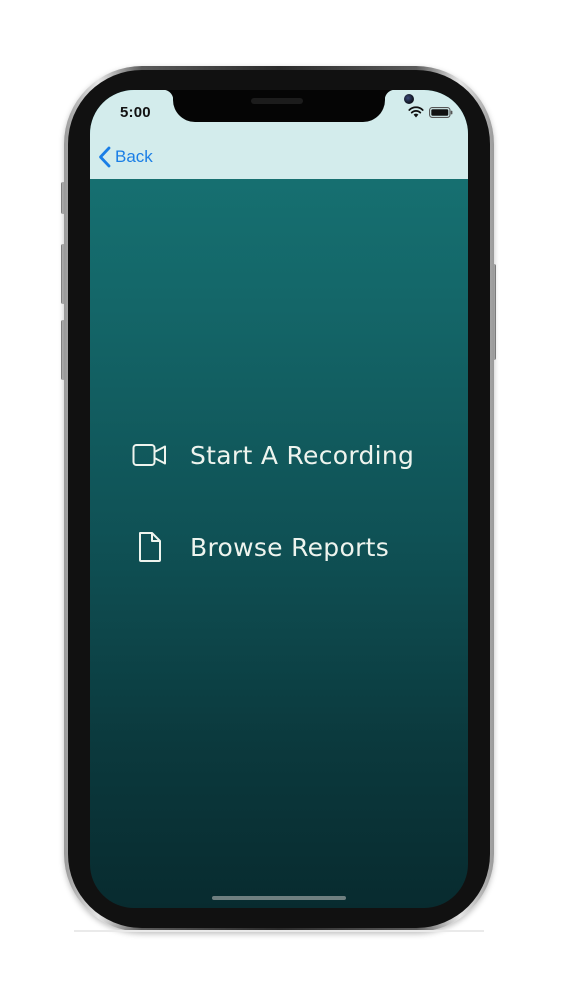 Image resolution: width=563 pixels, height=1000 pixels. I want to click on wifi-icon, so click(416, 112).